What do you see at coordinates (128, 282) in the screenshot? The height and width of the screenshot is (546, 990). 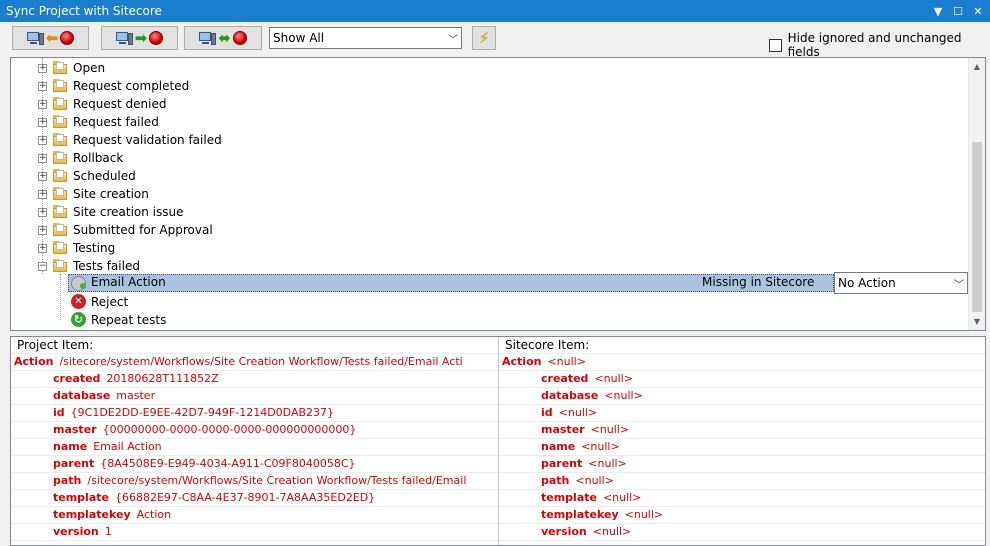 I see `tree-node-label: Email Action` at bounding box center [128, 282].